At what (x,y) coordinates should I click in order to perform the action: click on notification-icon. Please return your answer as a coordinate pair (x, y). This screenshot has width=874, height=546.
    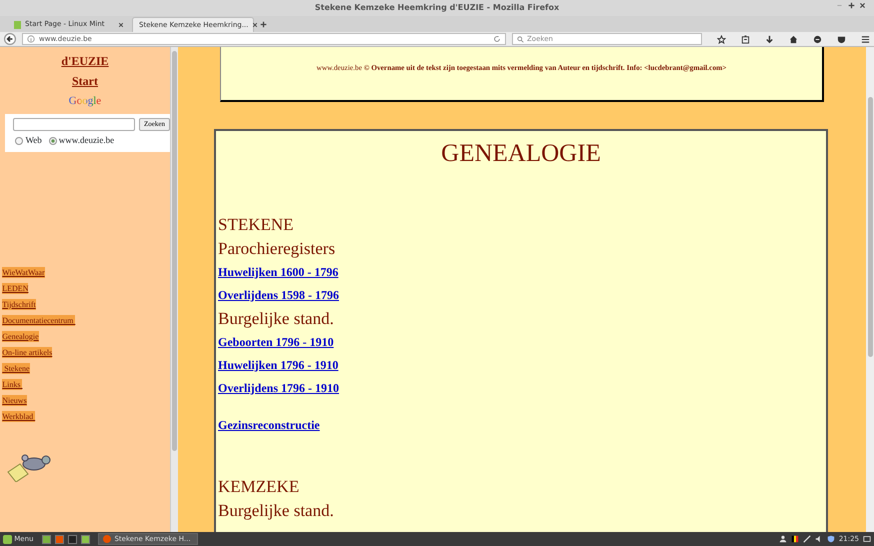
    Looking at the image, I should click on (867, 539).